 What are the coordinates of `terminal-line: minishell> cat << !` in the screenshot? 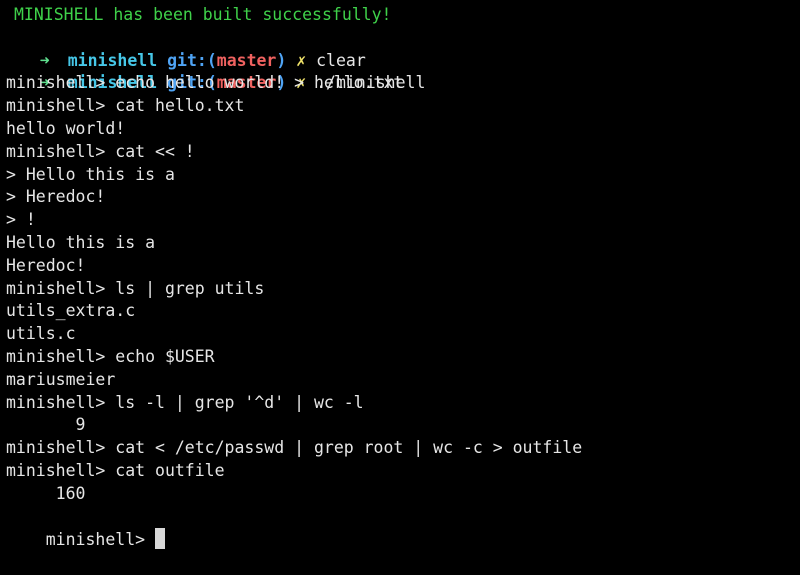 It's located at (100, 151).